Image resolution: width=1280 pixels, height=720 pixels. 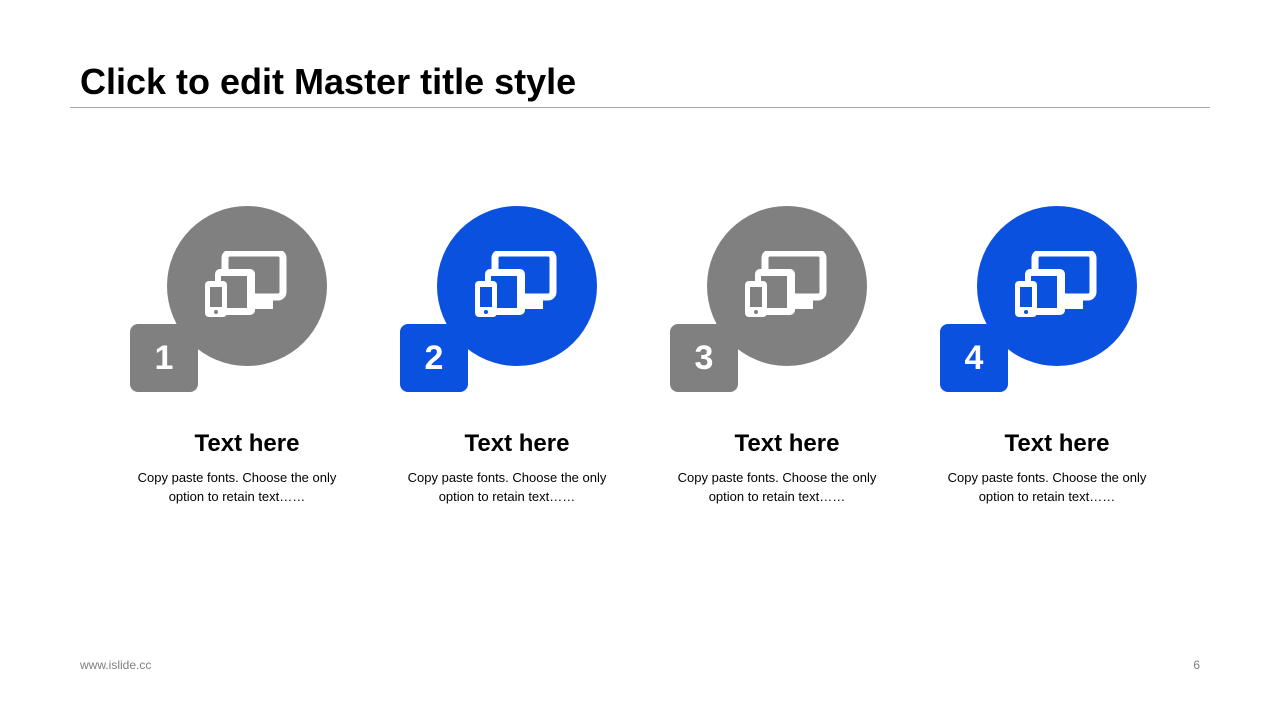 What do you see at coordinates (116, 665) in the screenshot?
I see `footer-url: www.islide.cc` at bounding box center [116, 665].